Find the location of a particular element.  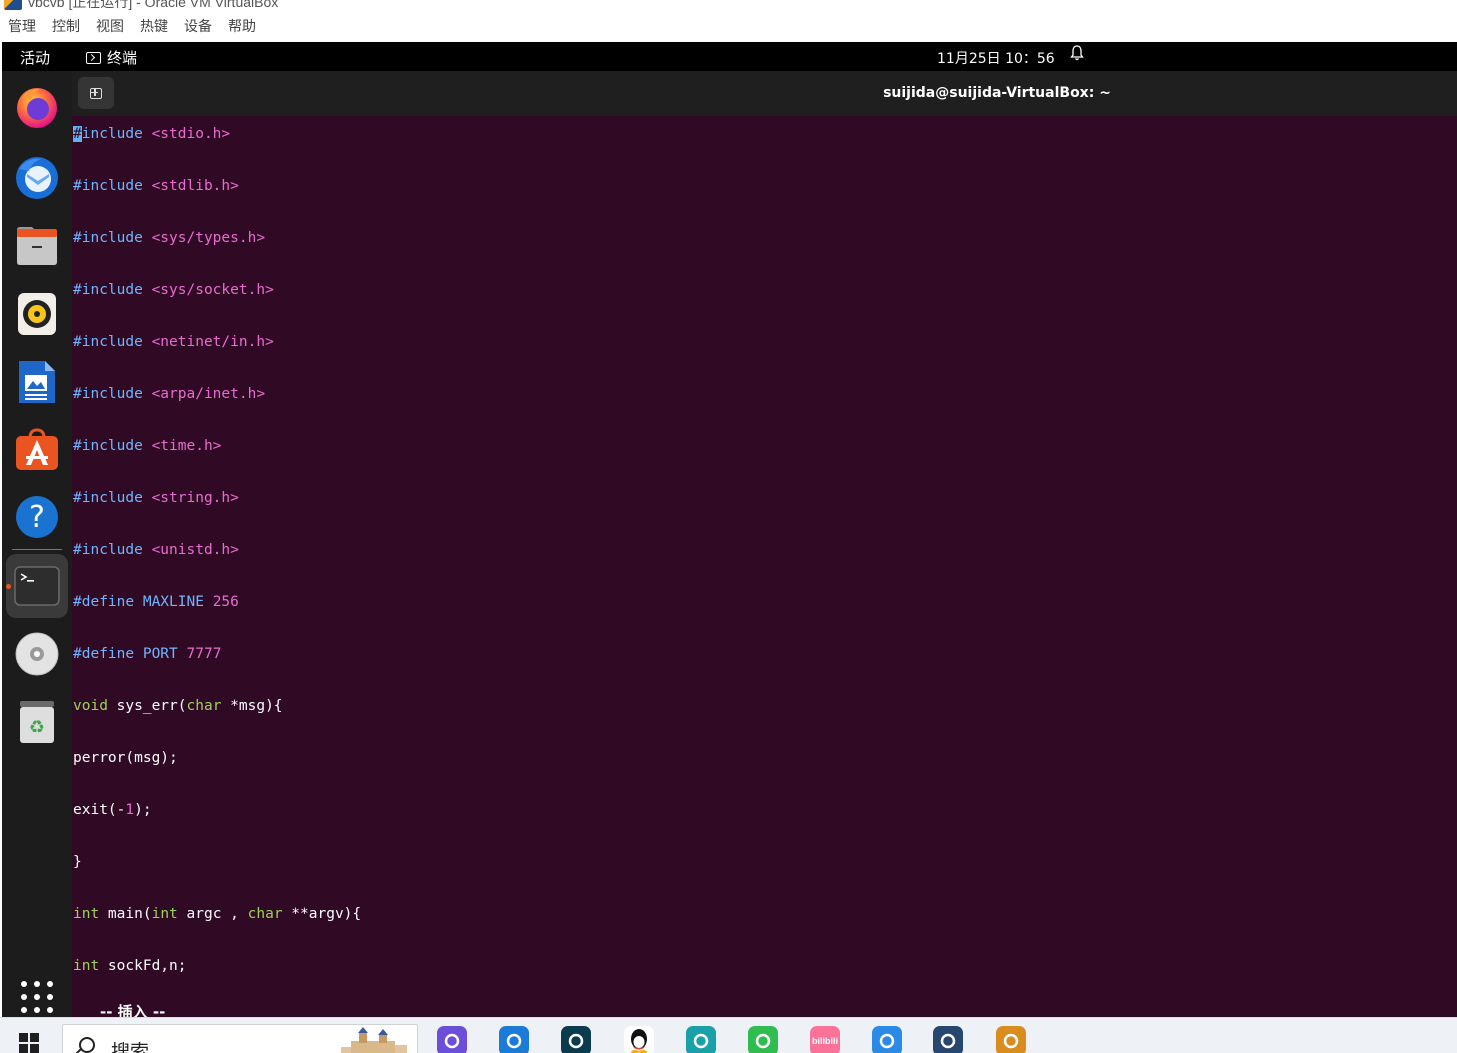

ie-icon is located at coordinates (514, 1039).